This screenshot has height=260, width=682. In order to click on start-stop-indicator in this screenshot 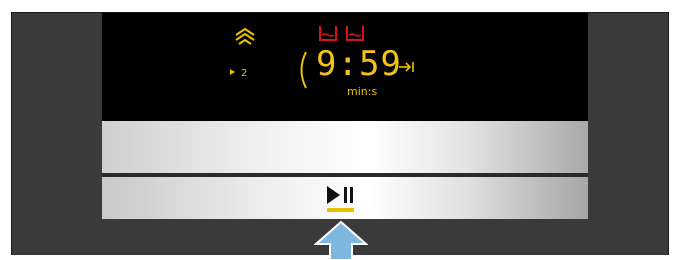, I will do `click(340, 210)`.